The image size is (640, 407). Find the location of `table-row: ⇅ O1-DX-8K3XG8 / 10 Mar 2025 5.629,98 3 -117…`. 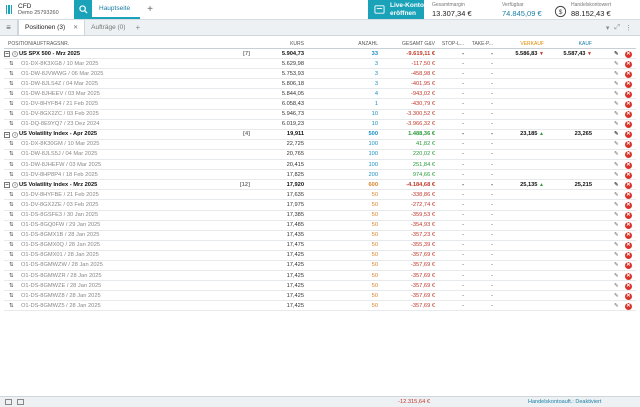

table-row: ⇅ O1-DX-8K3XG8 / 10 Mar 2025 5.629,98 3 -117… is located at coordinates (320, 64).